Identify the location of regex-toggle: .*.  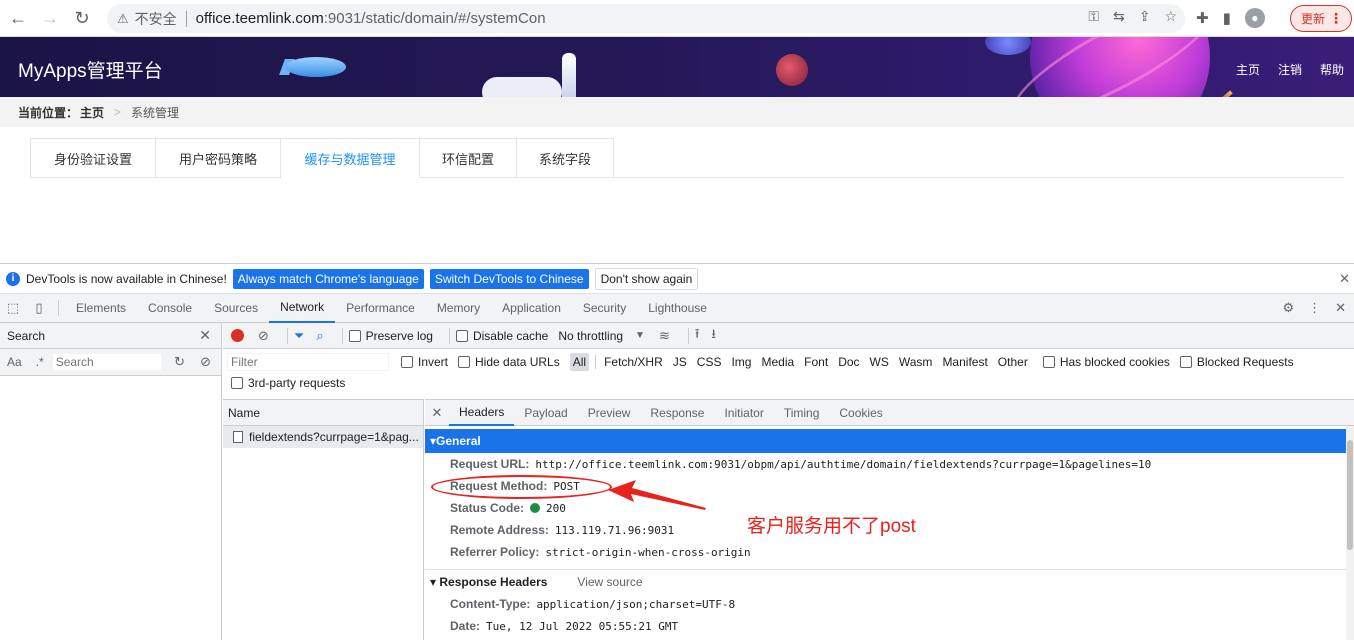
(40, 362).